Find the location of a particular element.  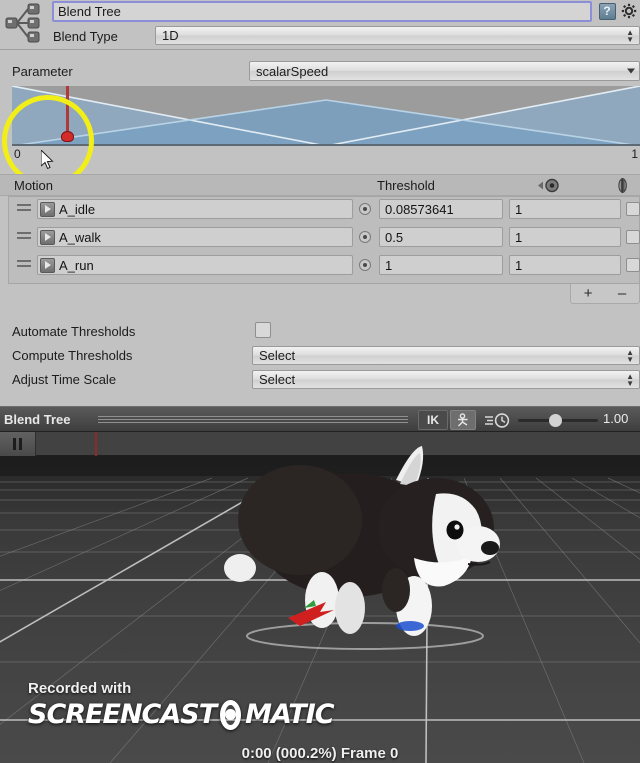

playback-speed-value: 1.00 is located at coordinates (616, 418).